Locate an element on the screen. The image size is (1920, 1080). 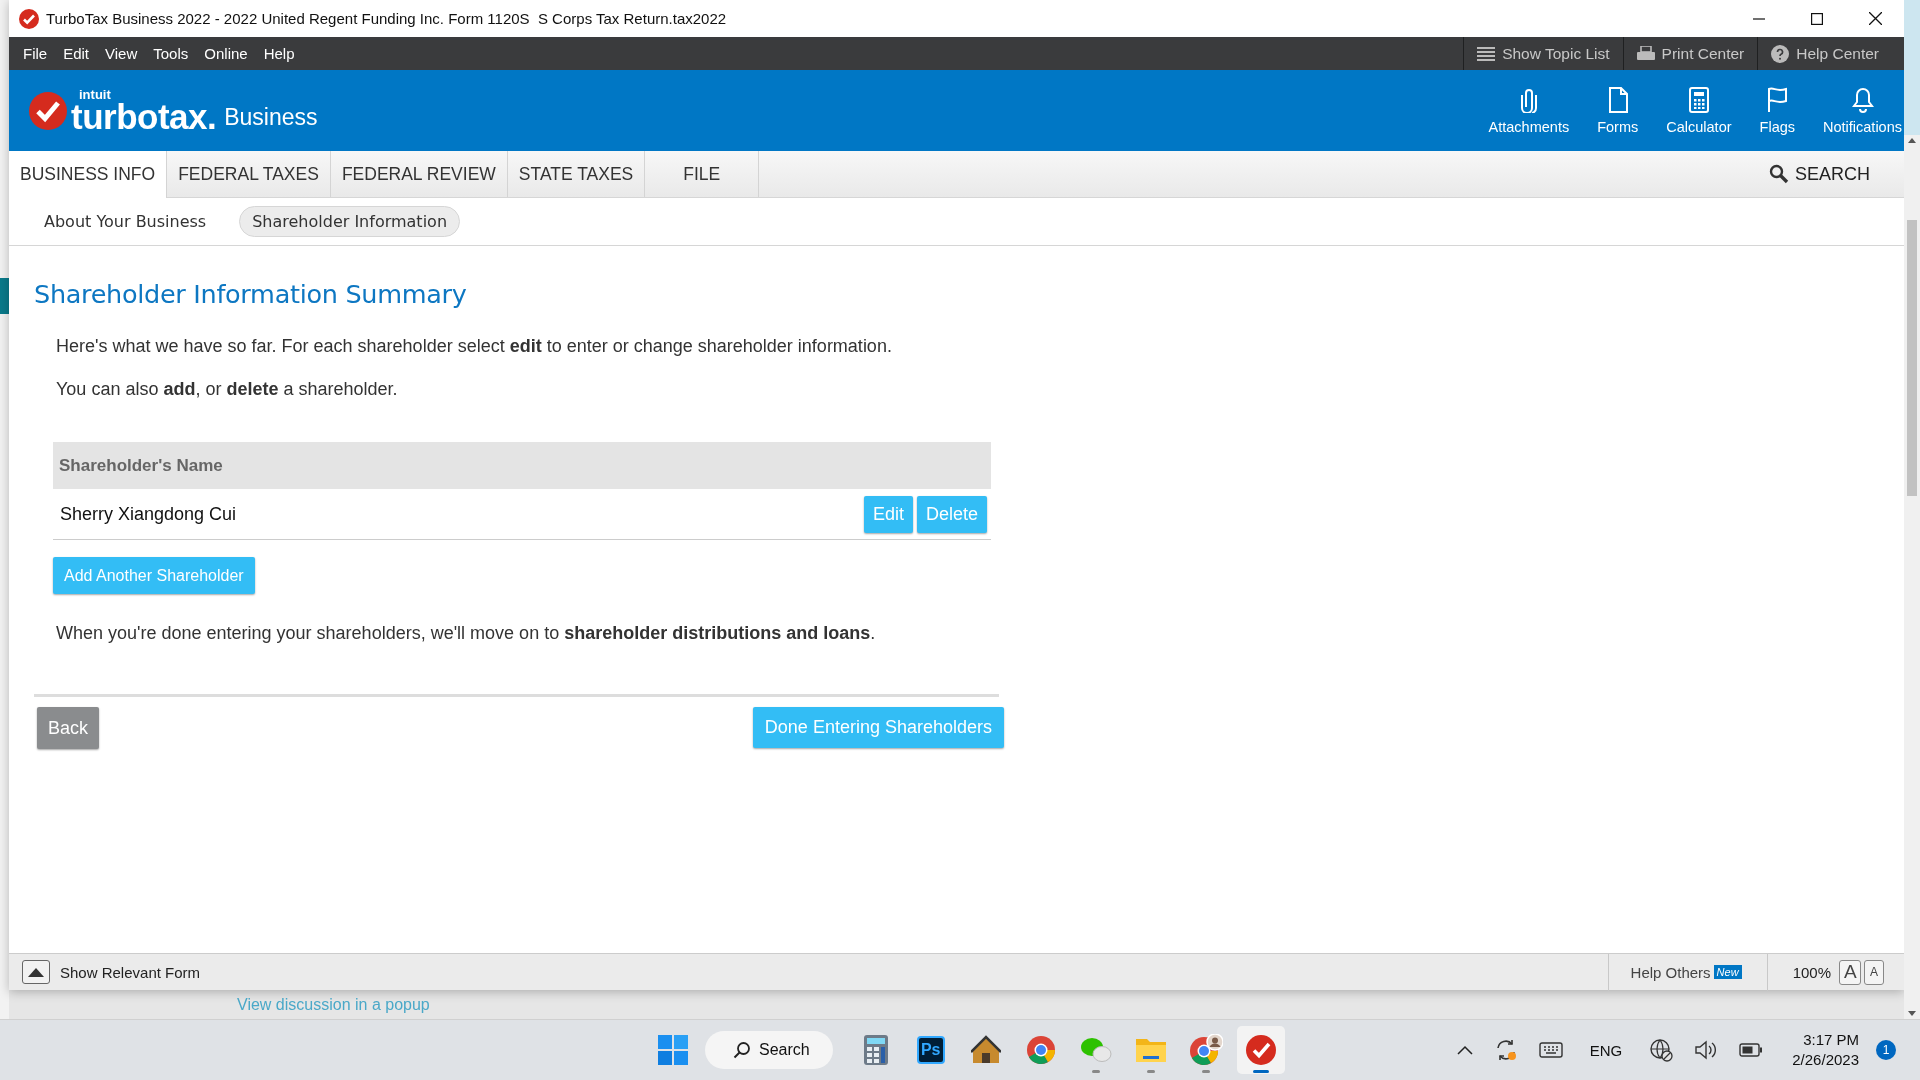
help-icon is located at coordinates (1780, 53).